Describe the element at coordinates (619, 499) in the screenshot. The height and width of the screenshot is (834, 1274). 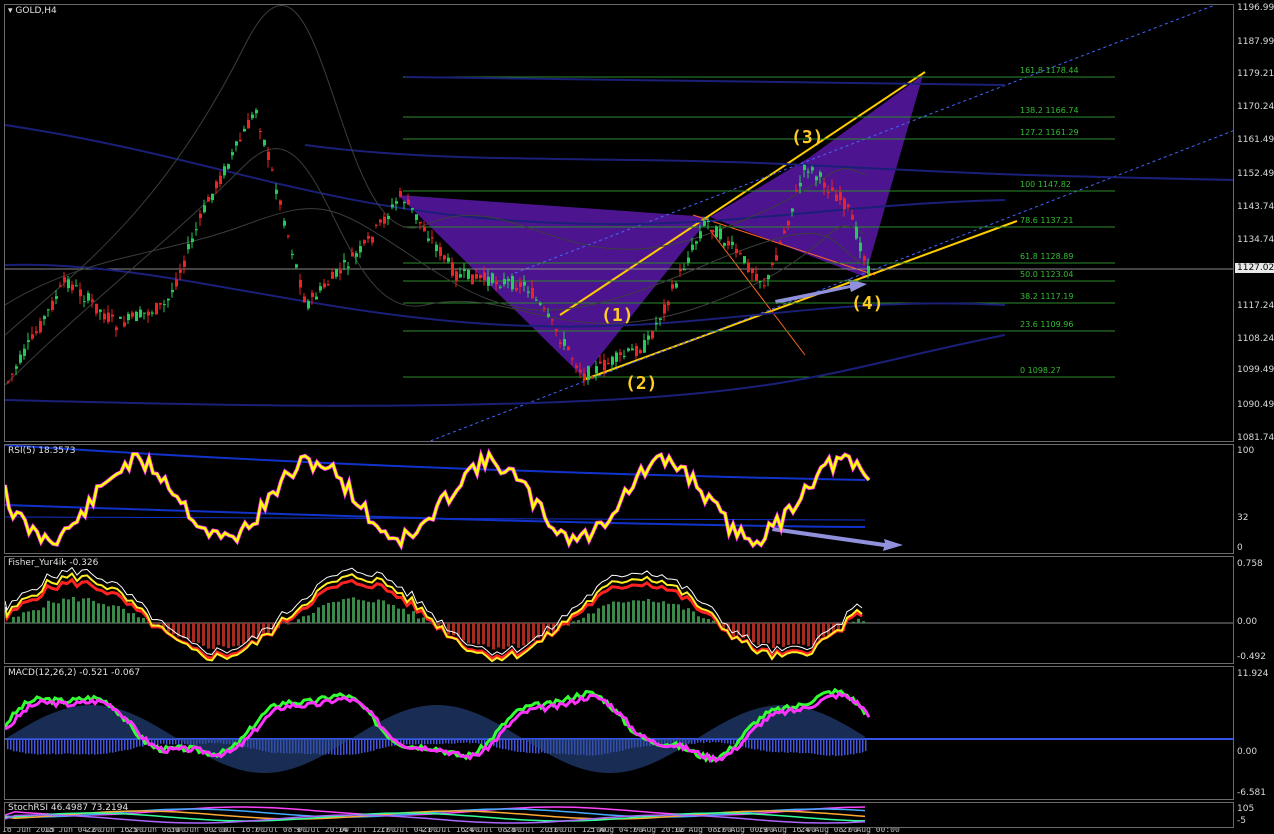
I see `rsi-pane: RSI(5) 18.3573` at that location.